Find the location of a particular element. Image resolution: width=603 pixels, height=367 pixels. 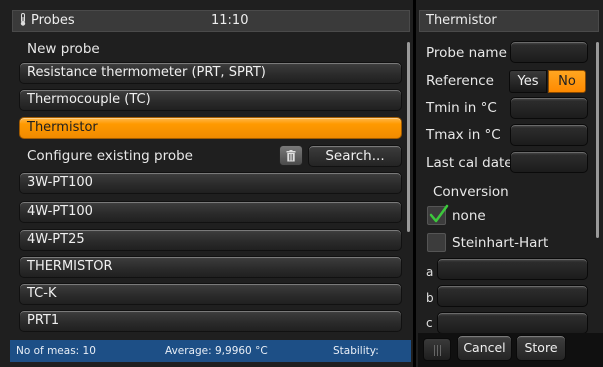

coef-b-label: b is located at coordinates (430, 298).